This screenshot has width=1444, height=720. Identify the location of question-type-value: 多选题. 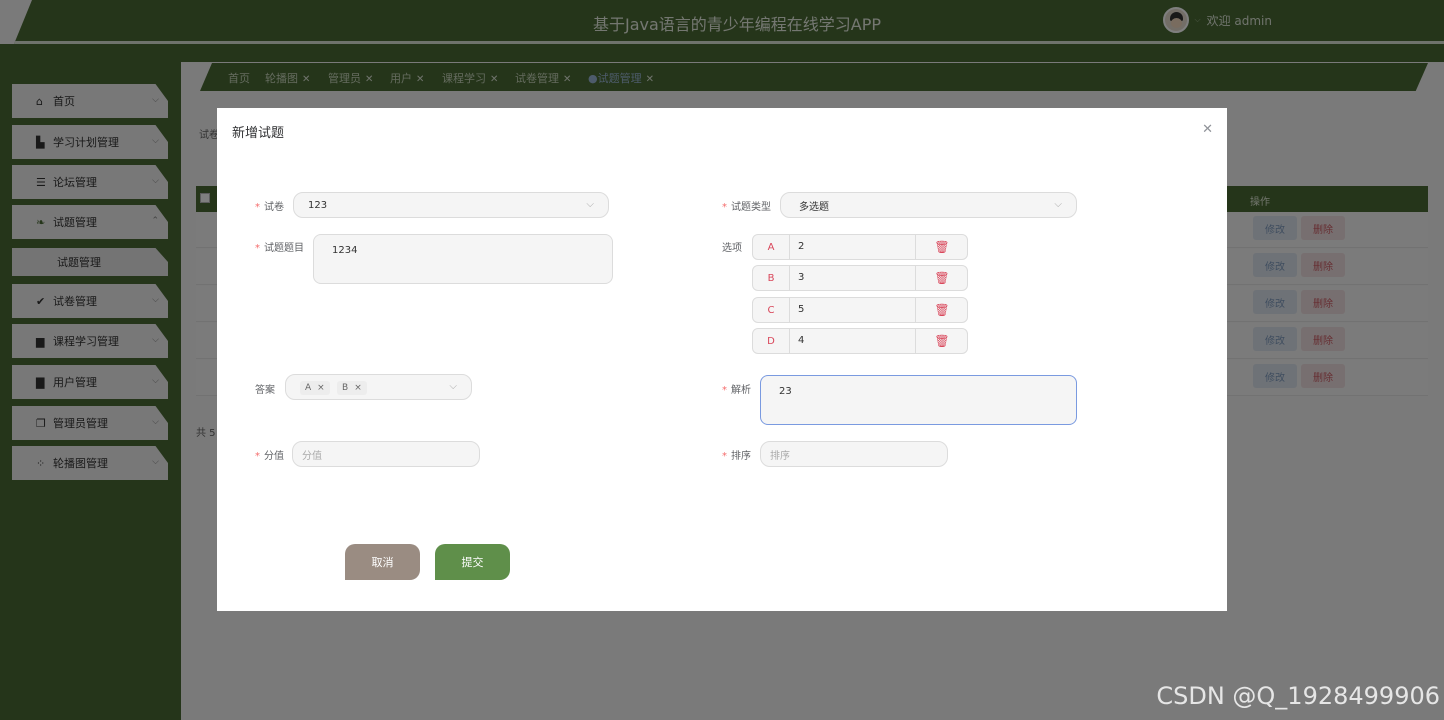
(814, 207).